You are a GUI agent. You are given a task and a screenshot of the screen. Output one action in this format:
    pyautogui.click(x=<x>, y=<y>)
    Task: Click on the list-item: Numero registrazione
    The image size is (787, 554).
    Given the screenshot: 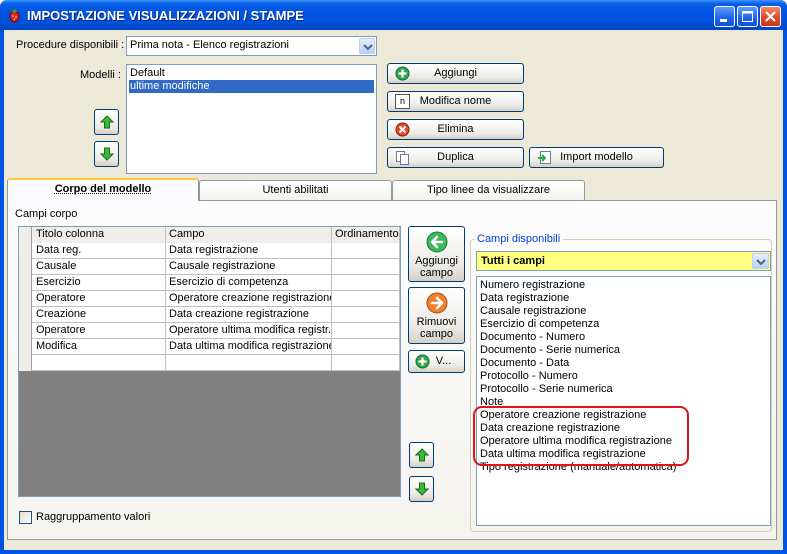 What is the action you would take?
    pyautogui.click(x=532, y=285)
    